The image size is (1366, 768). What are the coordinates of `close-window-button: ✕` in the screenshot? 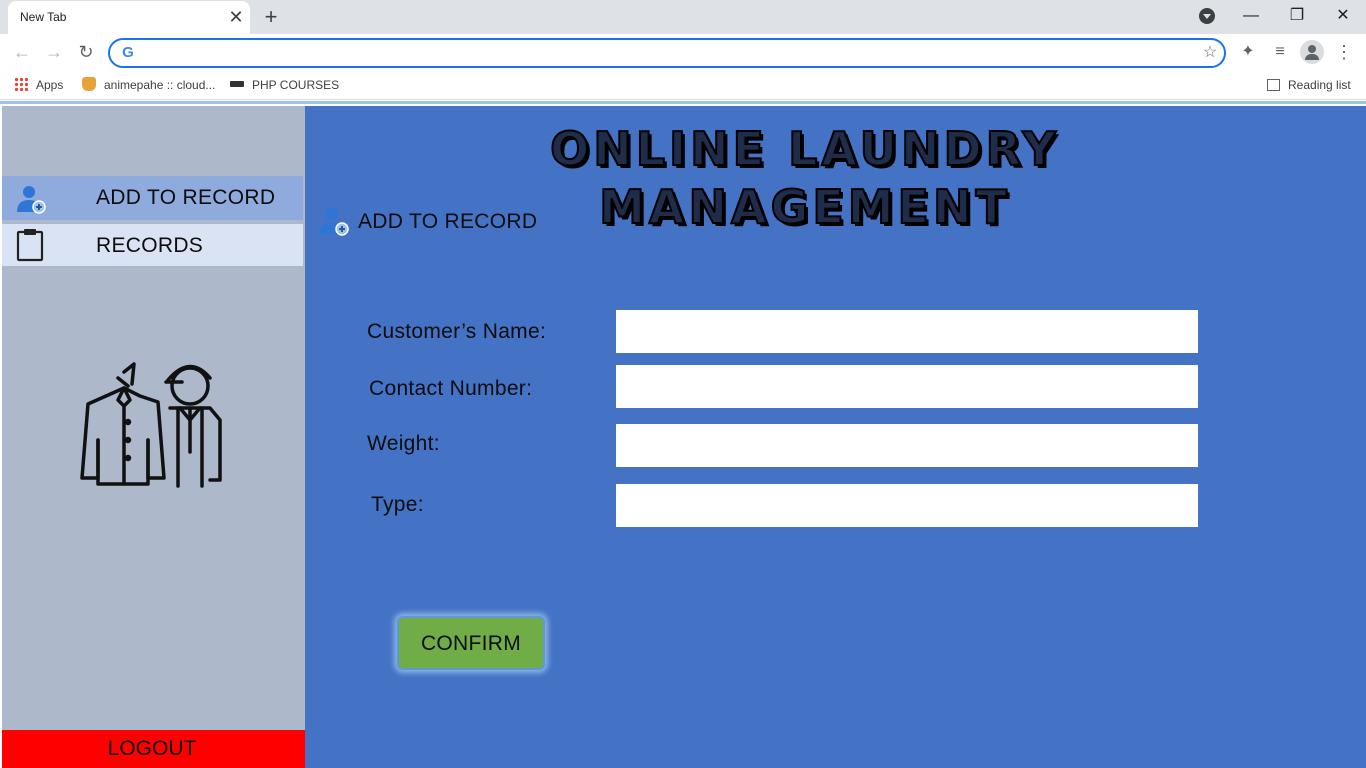 It's located at (1343, 16).